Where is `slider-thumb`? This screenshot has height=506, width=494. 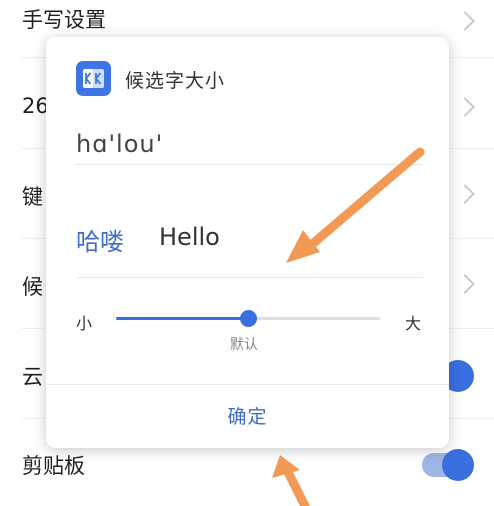 slider-thumb is located at coordinates (248, 318).